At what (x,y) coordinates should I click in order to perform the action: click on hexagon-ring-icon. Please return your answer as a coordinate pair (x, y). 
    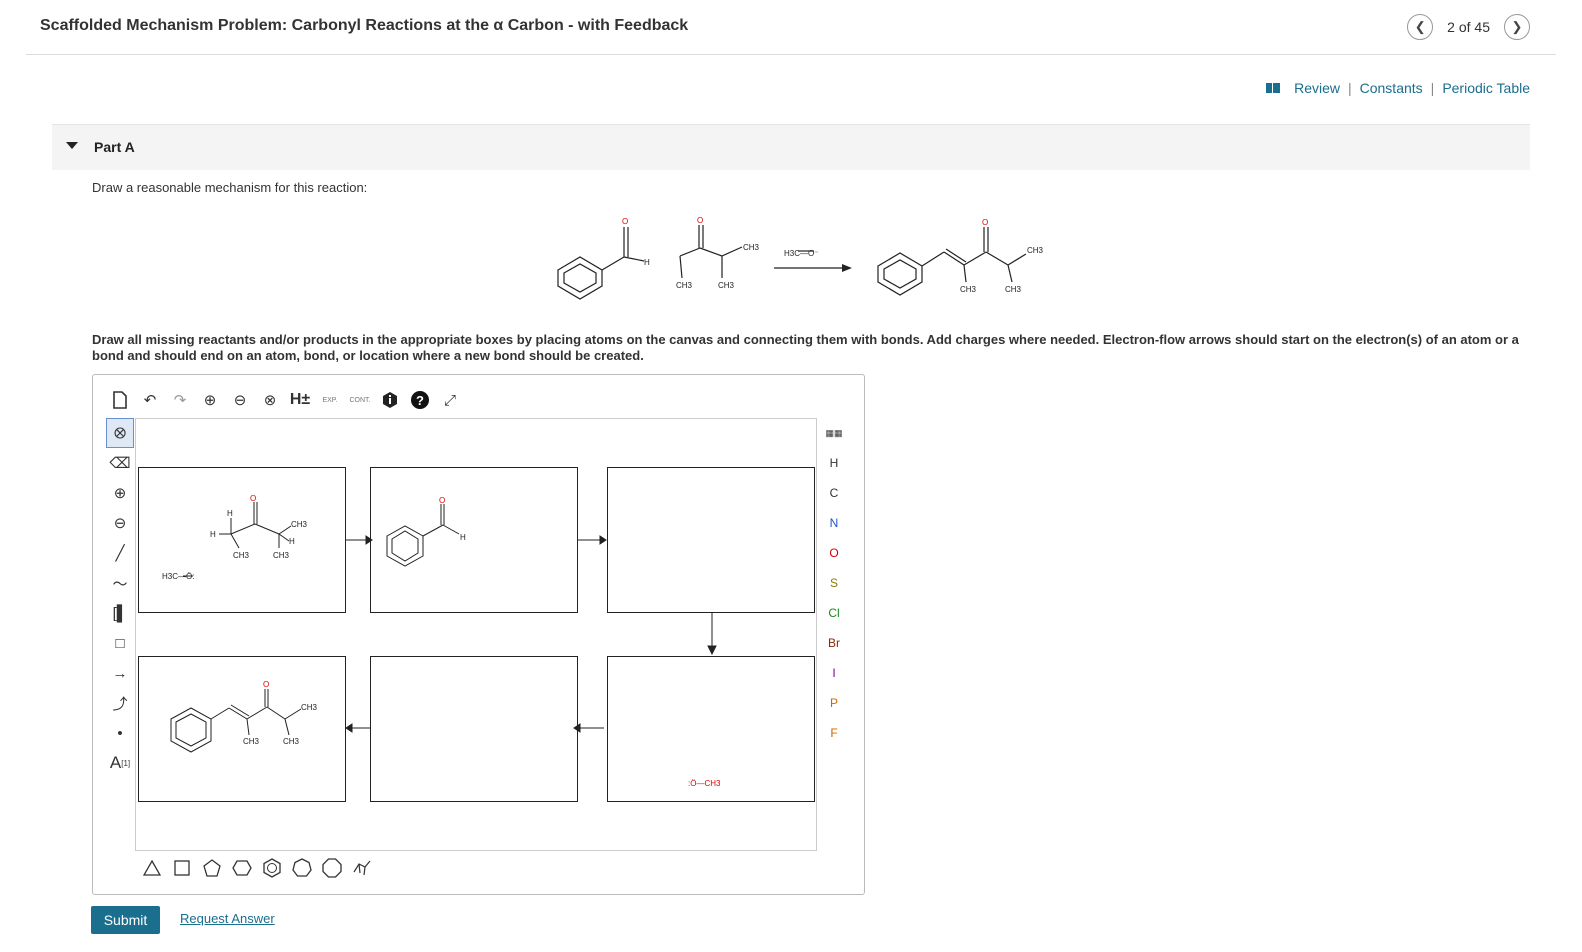
    Looking at the image, I should click on (242, 868).